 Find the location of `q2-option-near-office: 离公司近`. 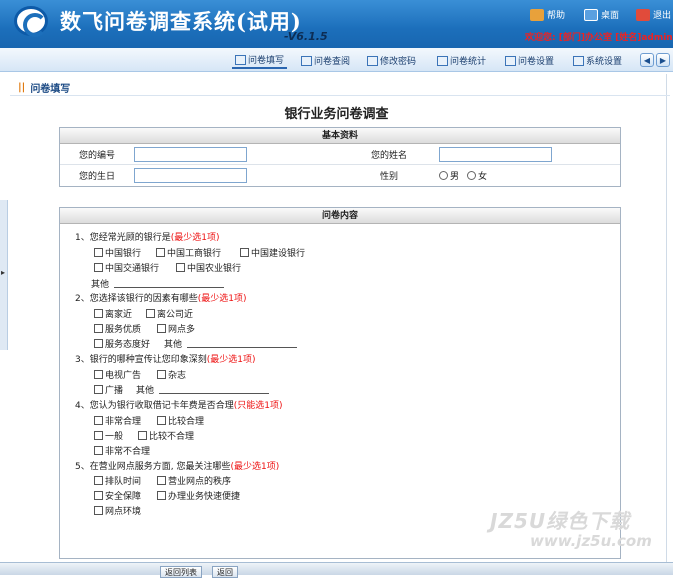

q2-option-near-office: 离公司近 is located at coordinates (169, 313).